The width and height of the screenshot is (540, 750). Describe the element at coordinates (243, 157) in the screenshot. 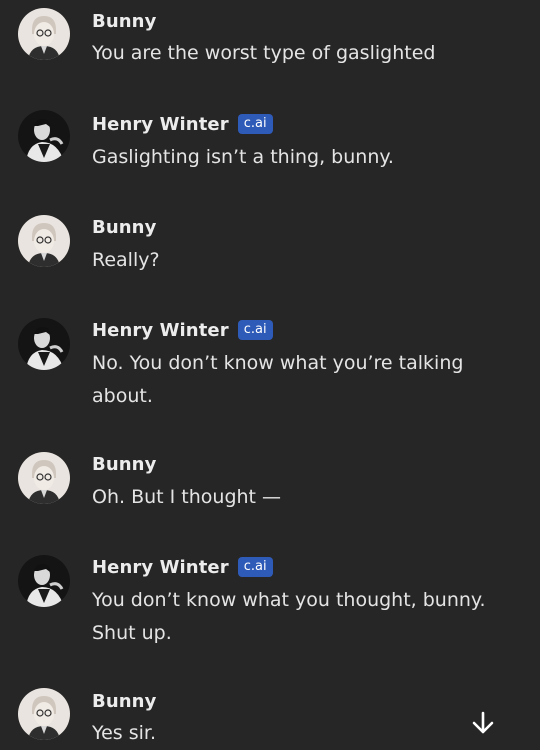

I see `message-text: Gaslighting isn’t a thing, bunny.` at that location.